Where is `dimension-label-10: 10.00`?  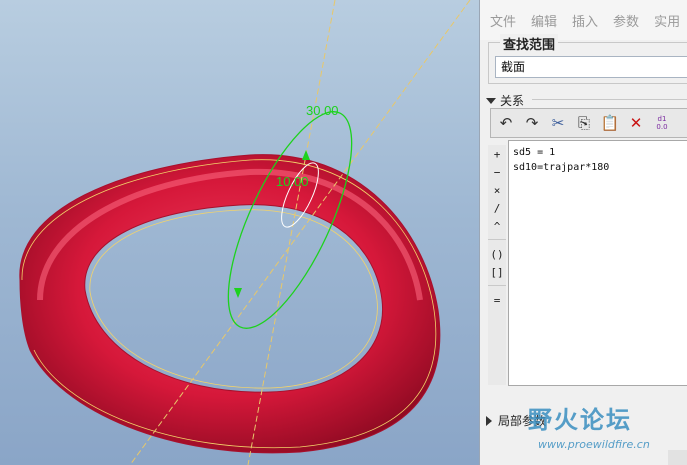
dimension-label-10: 10.00 is located at coordinates (292, 181).